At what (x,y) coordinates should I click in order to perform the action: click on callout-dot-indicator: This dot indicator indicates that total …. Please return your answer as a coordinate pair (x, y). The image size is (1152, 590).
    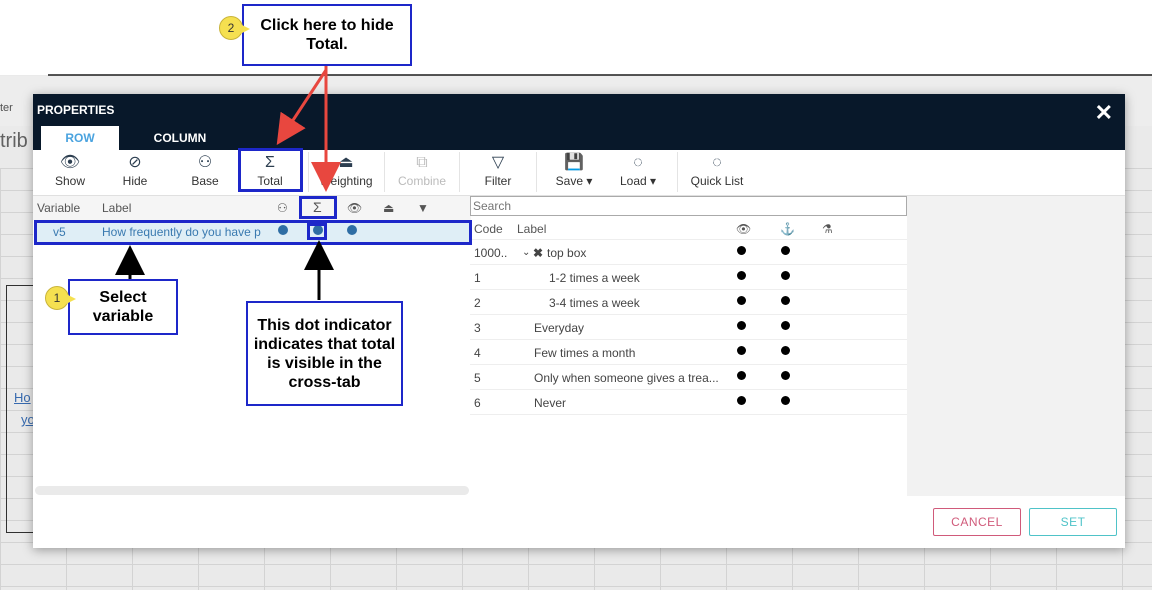
    Looking at the image, I should click on (324, 353).